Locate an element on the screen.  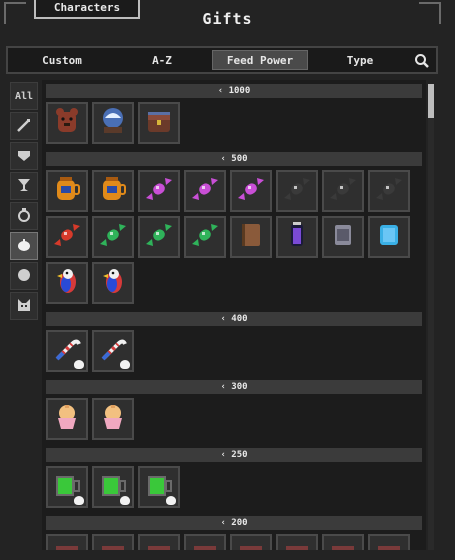
category-drinks is located at coordinates (24, 186).